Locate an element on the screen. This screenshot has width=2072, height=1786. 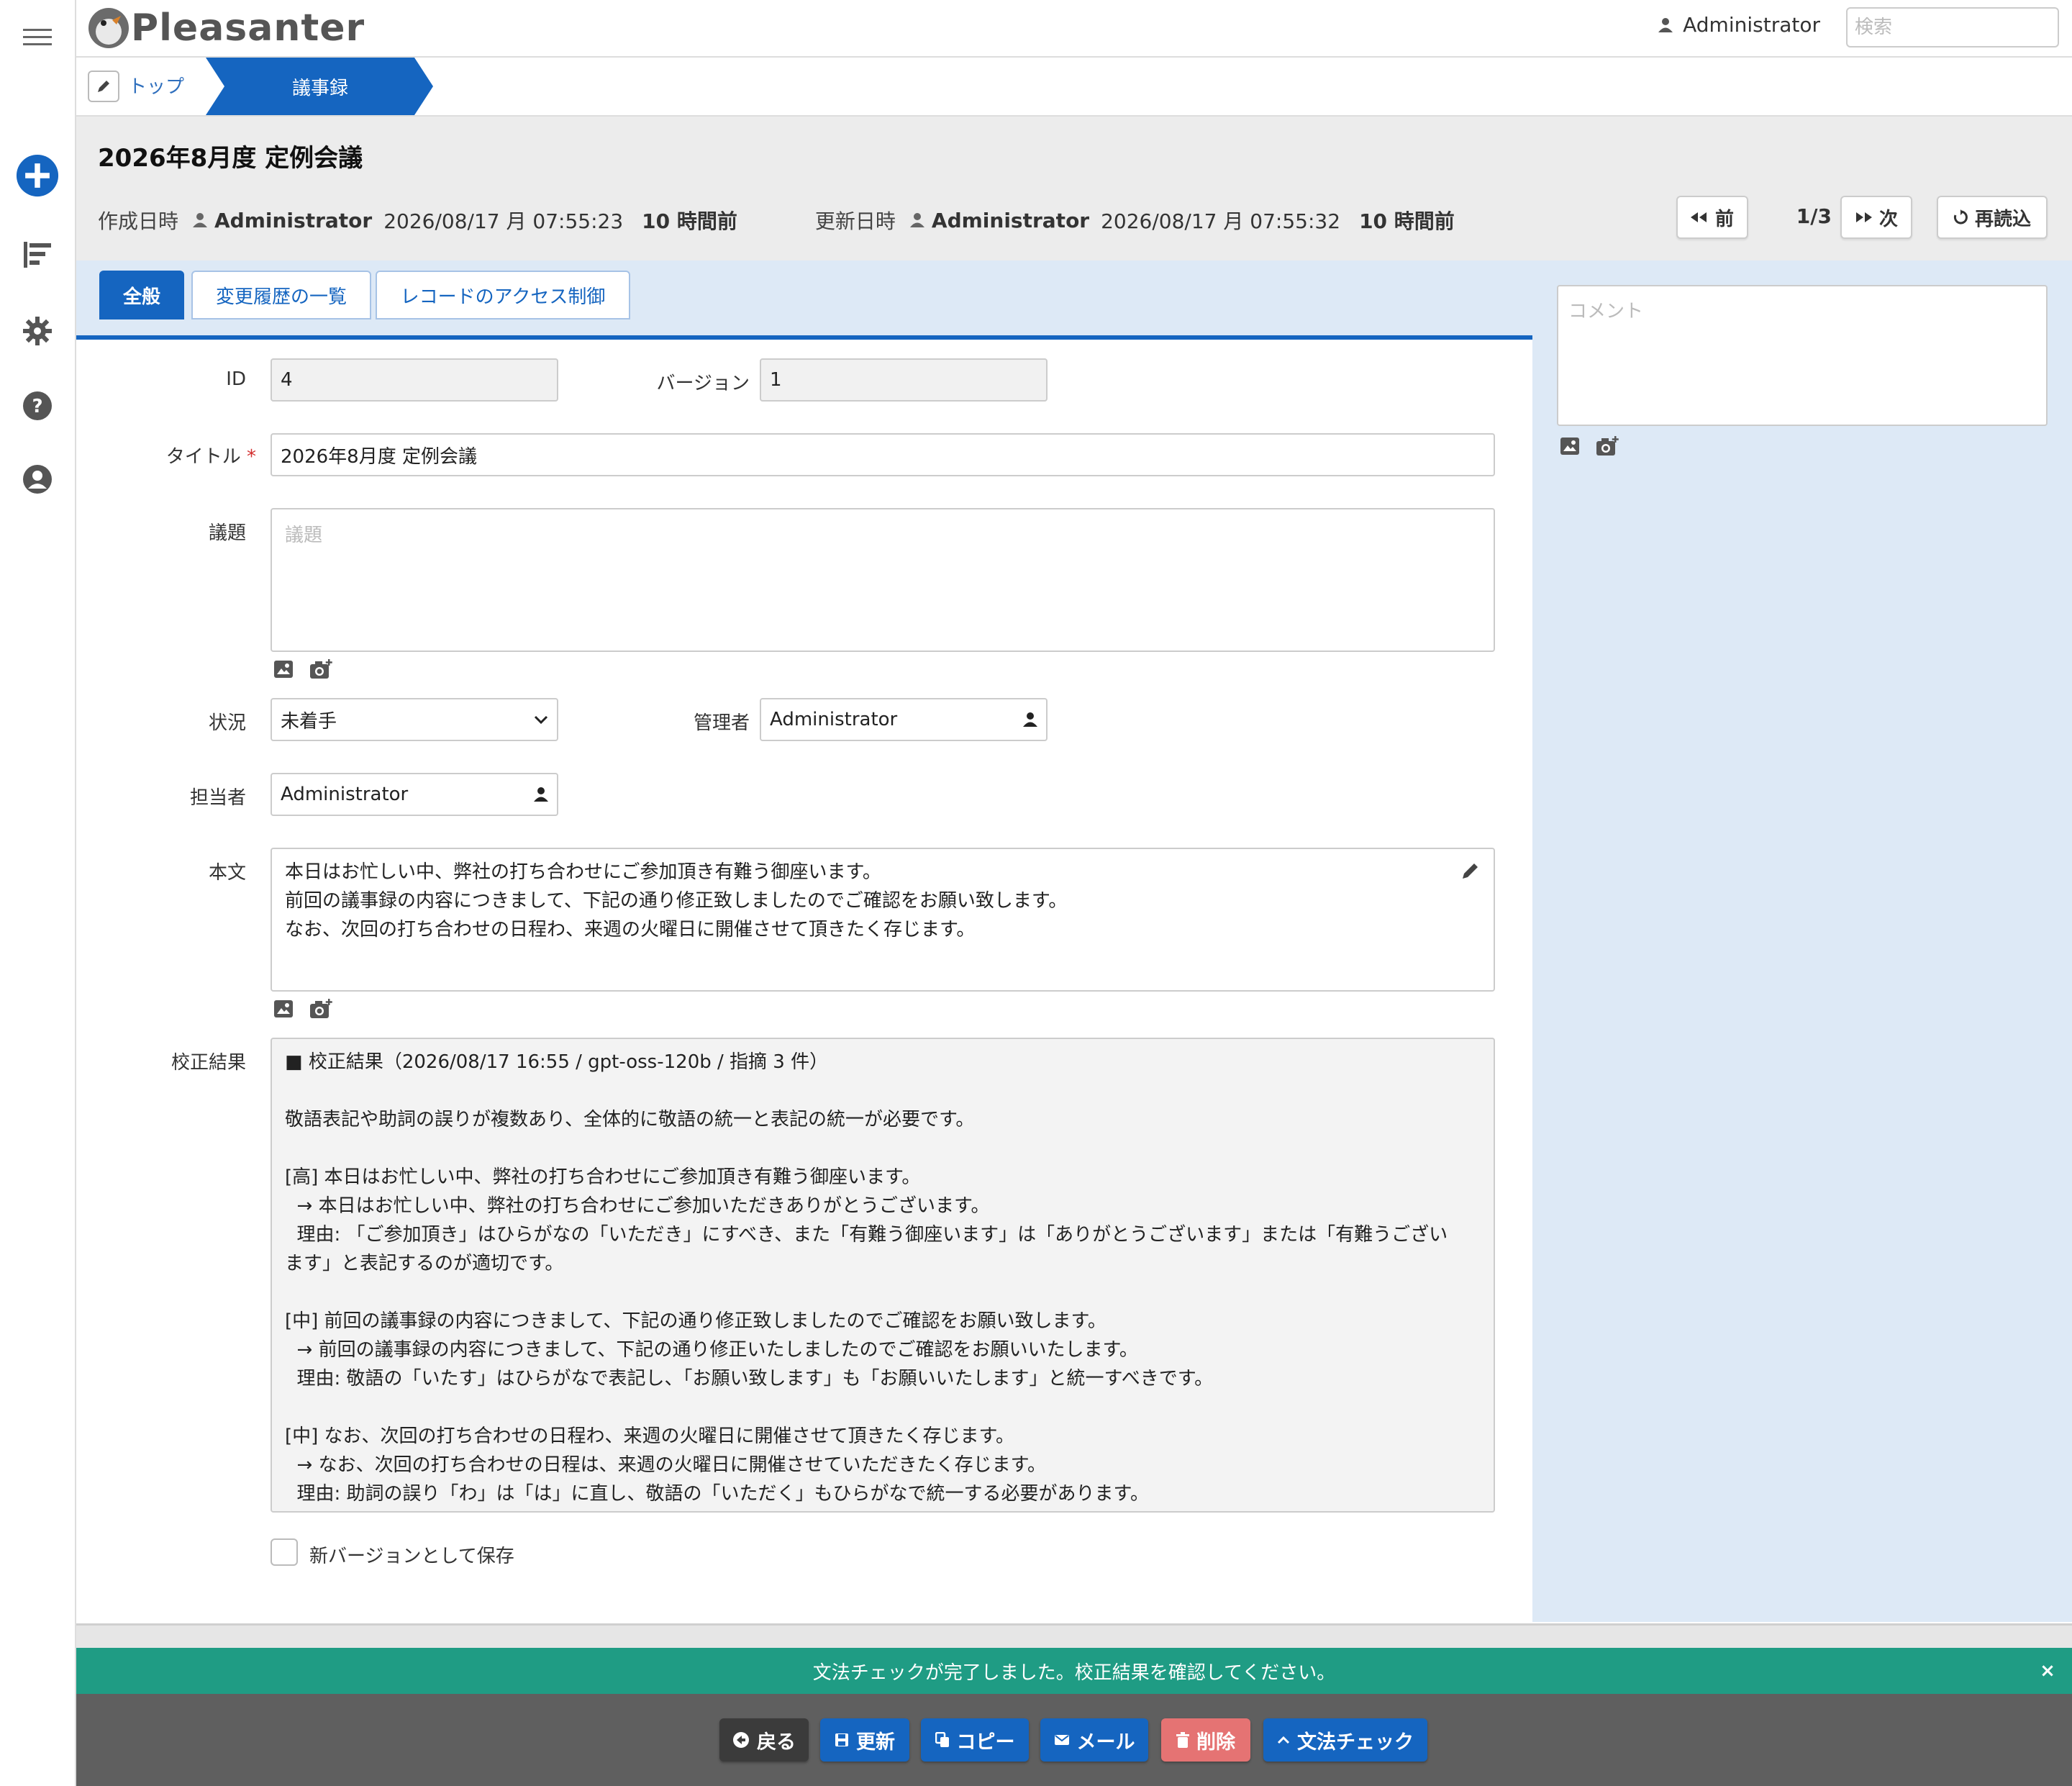
new-version-label: 新バージョンとして保存 is located at coordinates (411, 1554).